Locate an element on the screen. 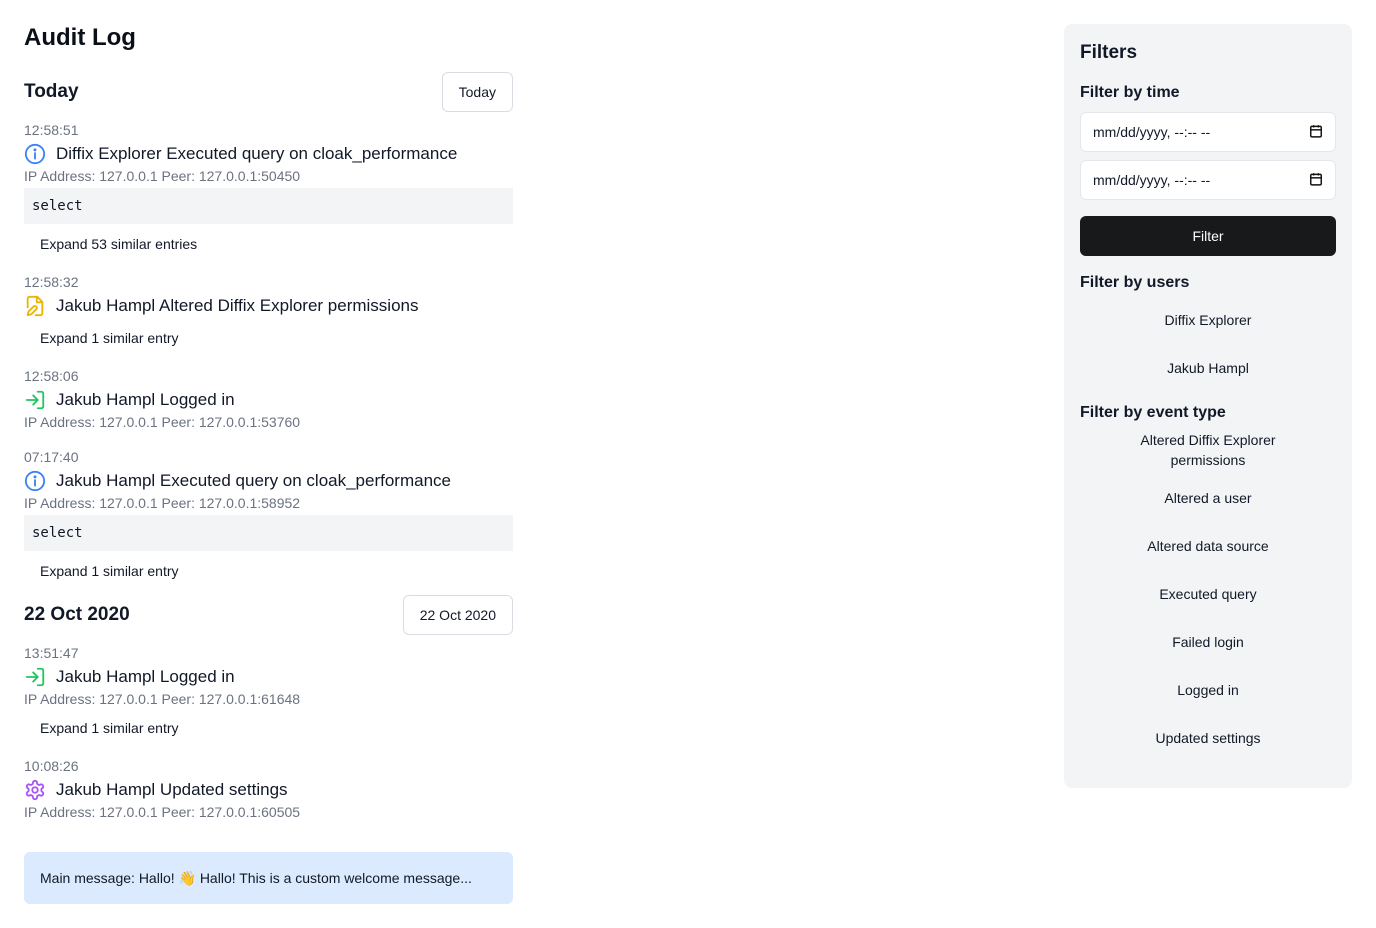  date-from-input: mm/dd/yyyy, --:-- -- is located at coordinates (1208, 132).